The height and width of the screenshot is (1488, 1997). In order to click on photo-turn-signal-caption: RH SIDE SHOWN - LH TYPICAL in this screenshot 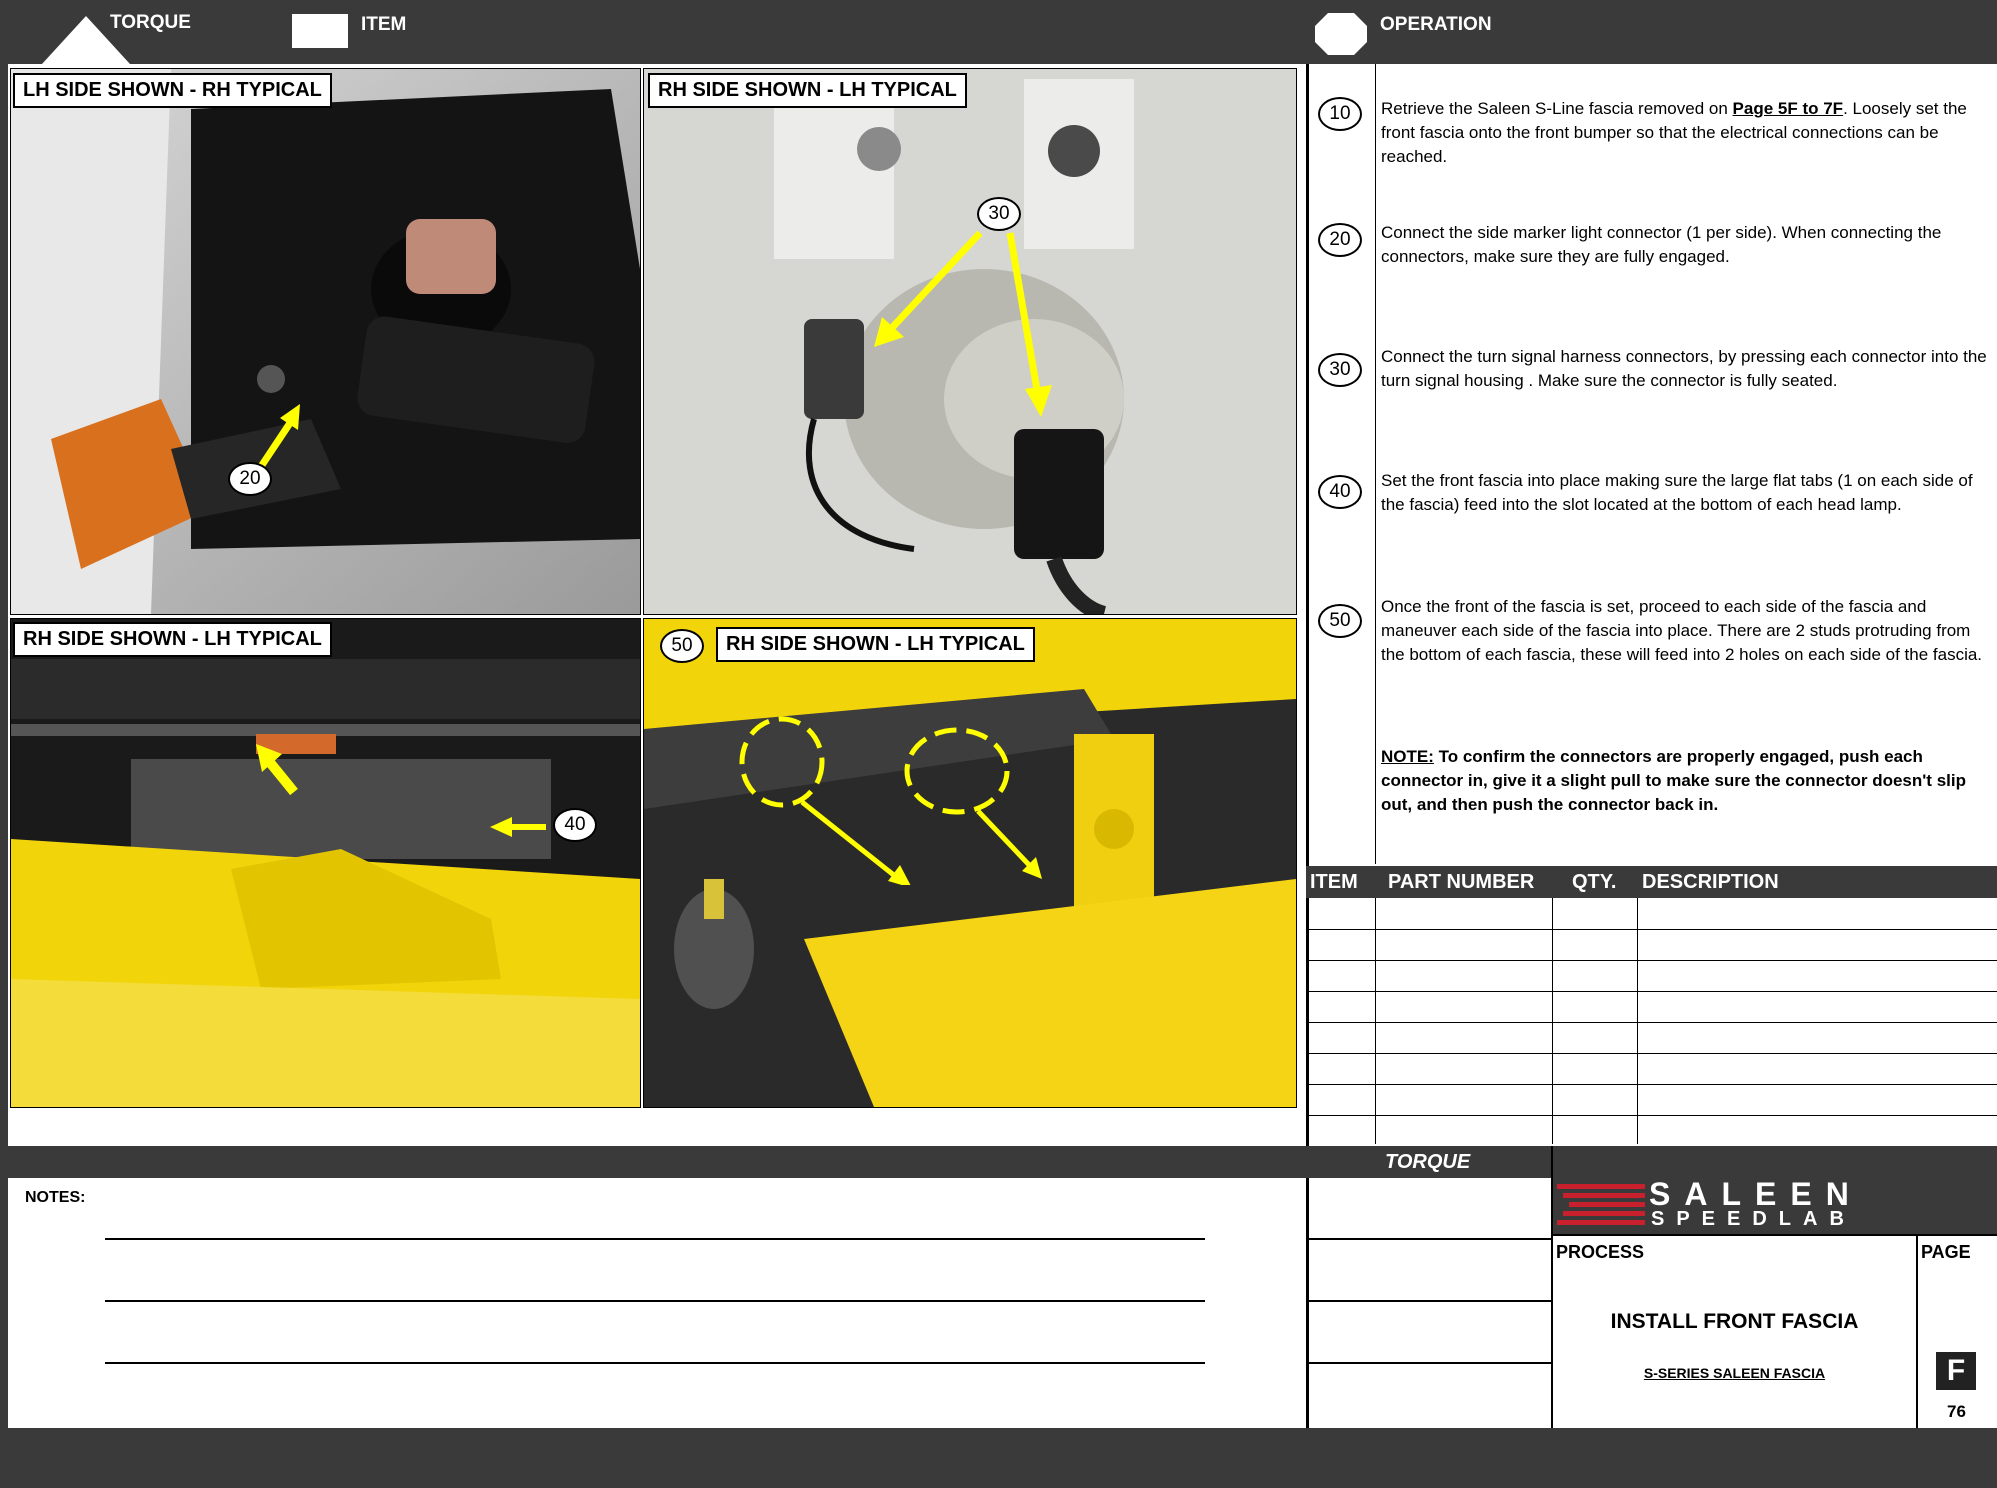, I will do `click(807, 90)`.